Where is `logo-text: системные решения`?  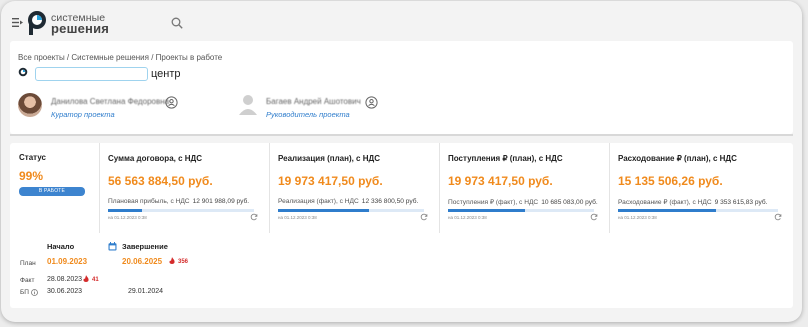 logo-text: системные решения is located at coordinates (80, 24).